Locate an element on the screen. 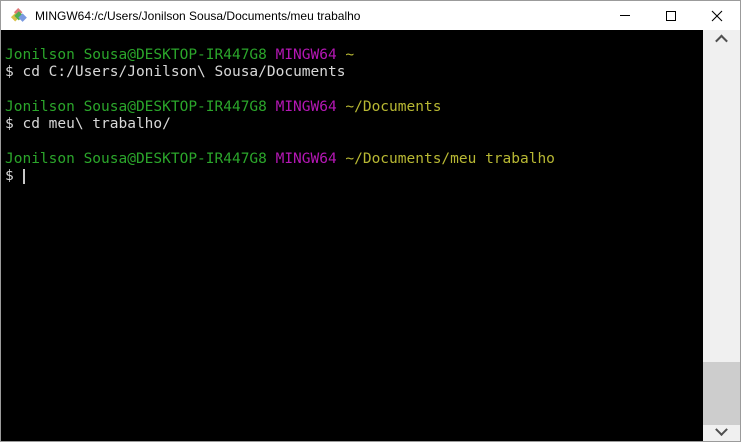 The width and height of the screenshot is (741, 442). maximize-button is located at coordinates (671, 15).